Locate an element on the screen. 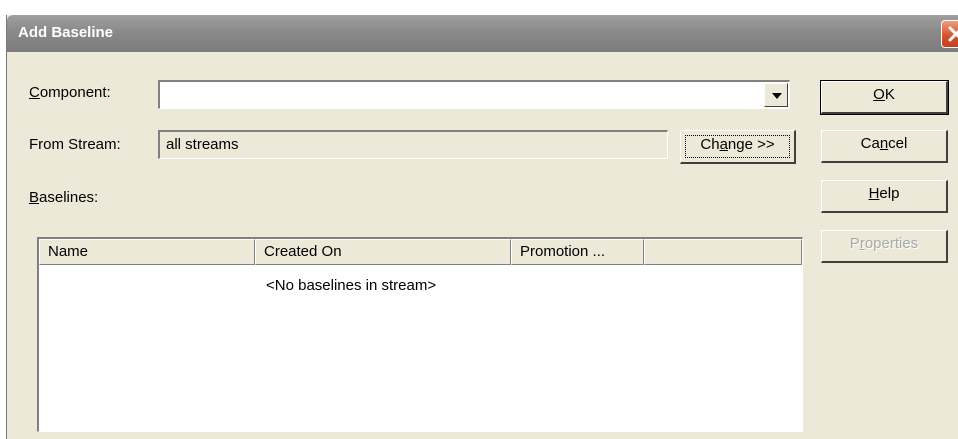 This screenshot has width=958, height=439. ok-button: OK is located at coordinates (884, 97).